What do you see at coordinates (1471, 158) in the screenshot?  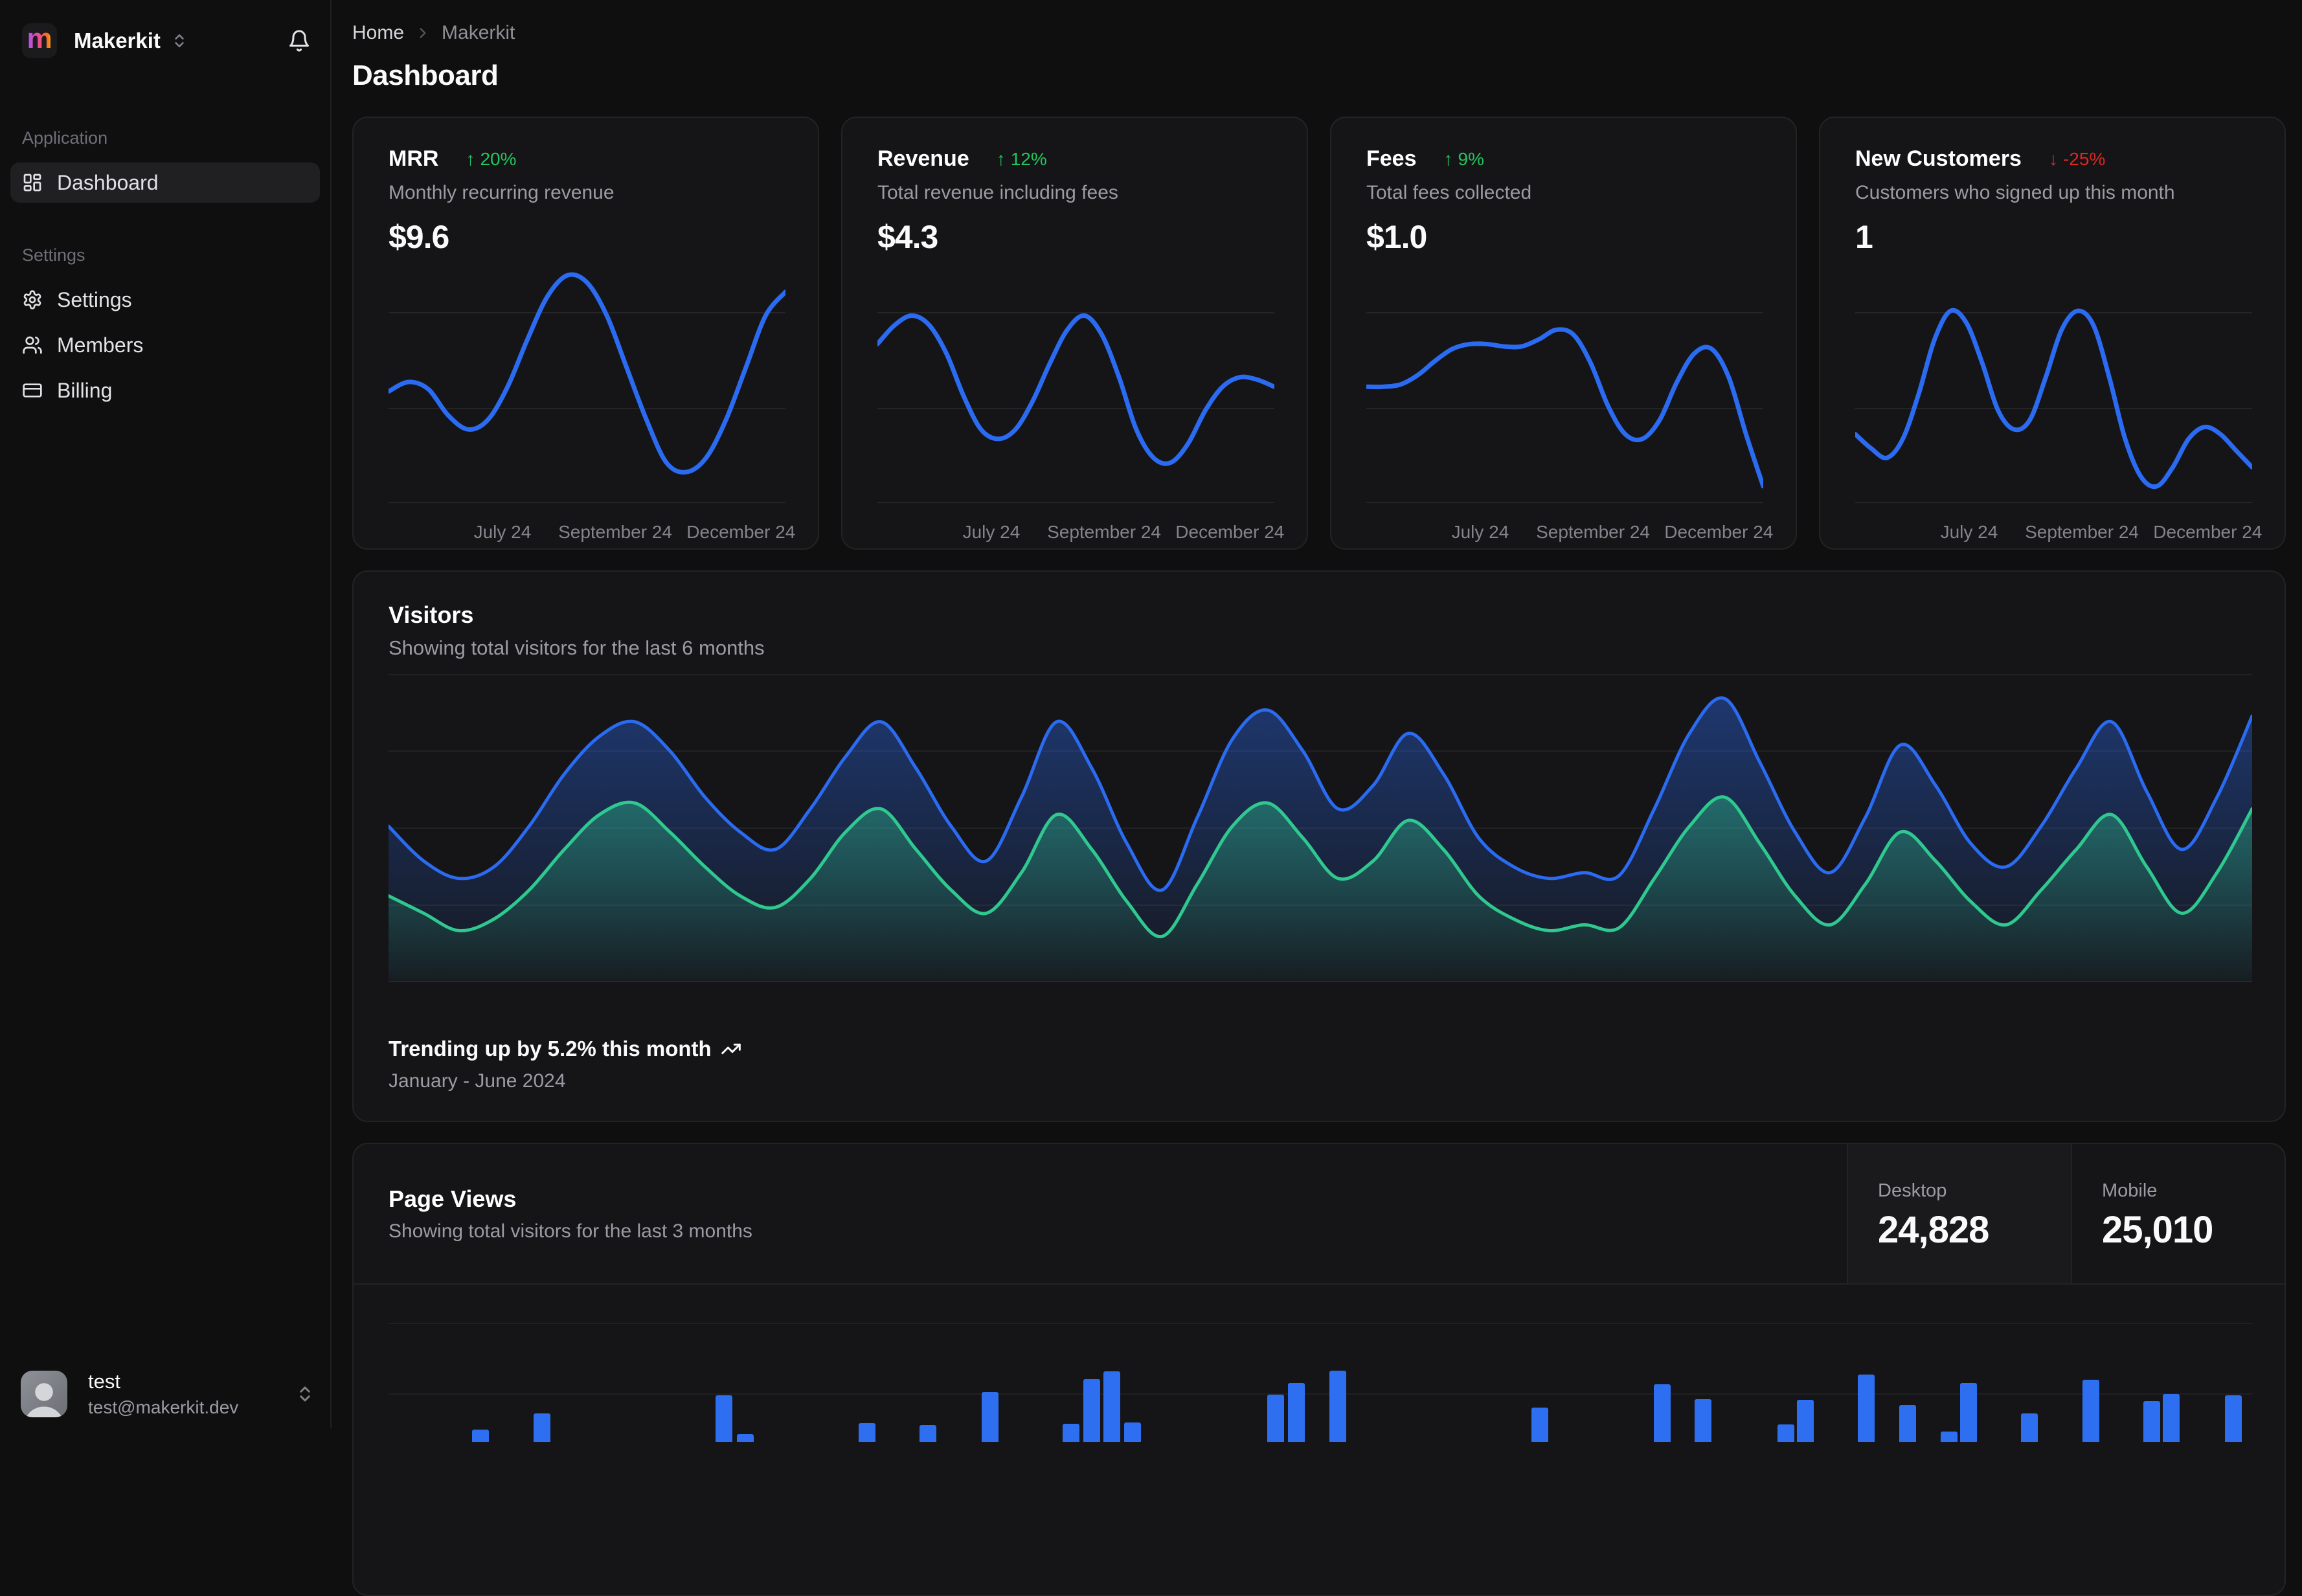 I see `stat-delta-value: 9%` at bounding box center [1471, 158].